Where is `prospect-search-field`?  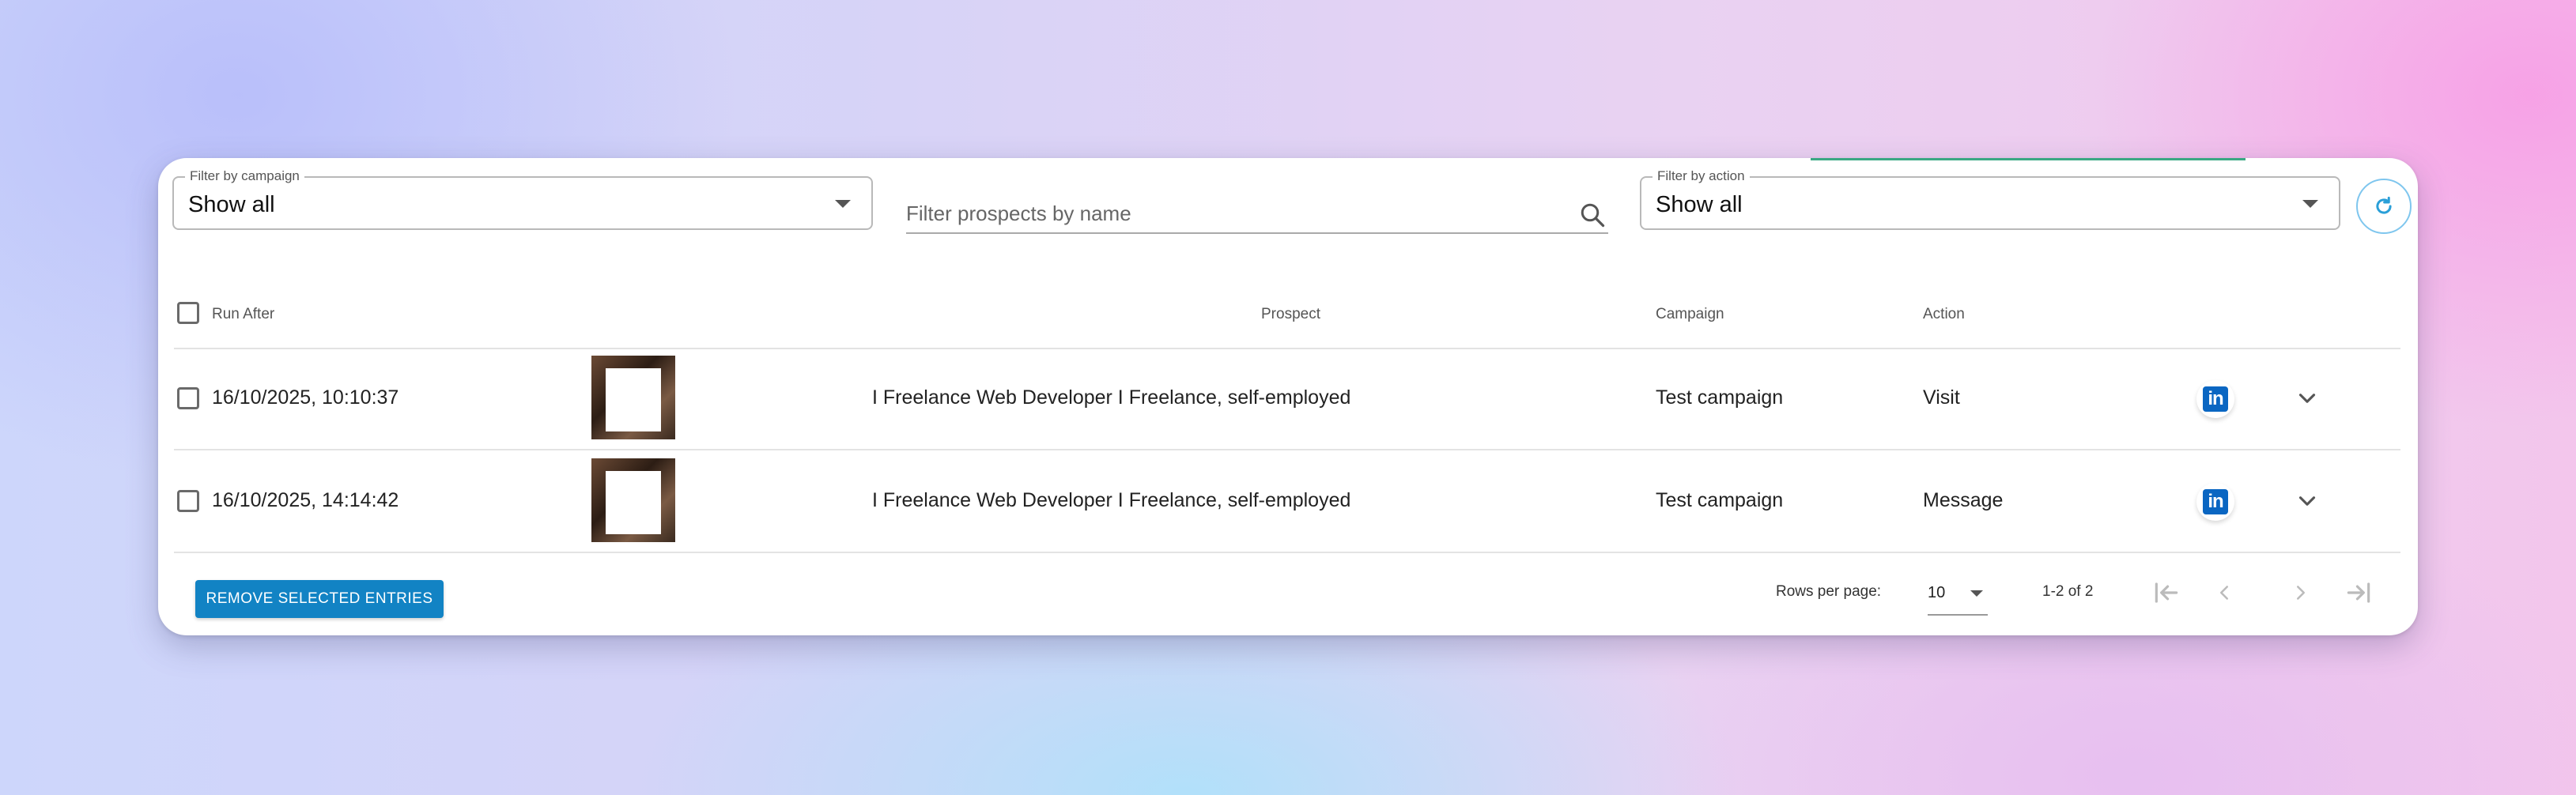 prospect-search-field is located at coordinates (1257, 215).